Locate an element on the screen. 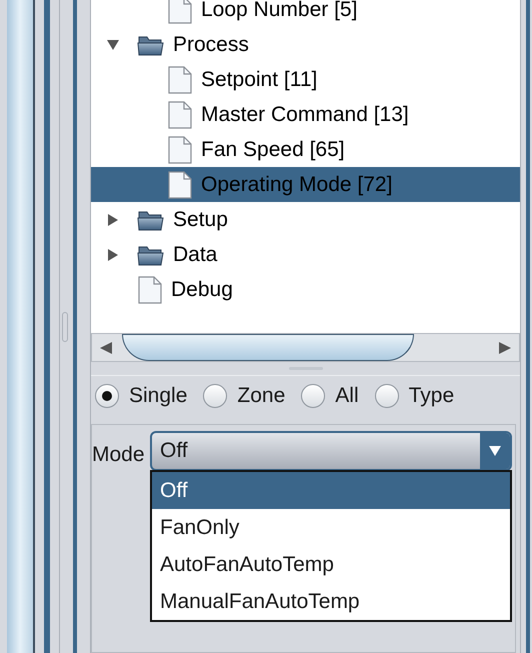 Image resolution: width=532 pixels, height=653 pixels. radio-label: Single is located at coordinates (158, 396).